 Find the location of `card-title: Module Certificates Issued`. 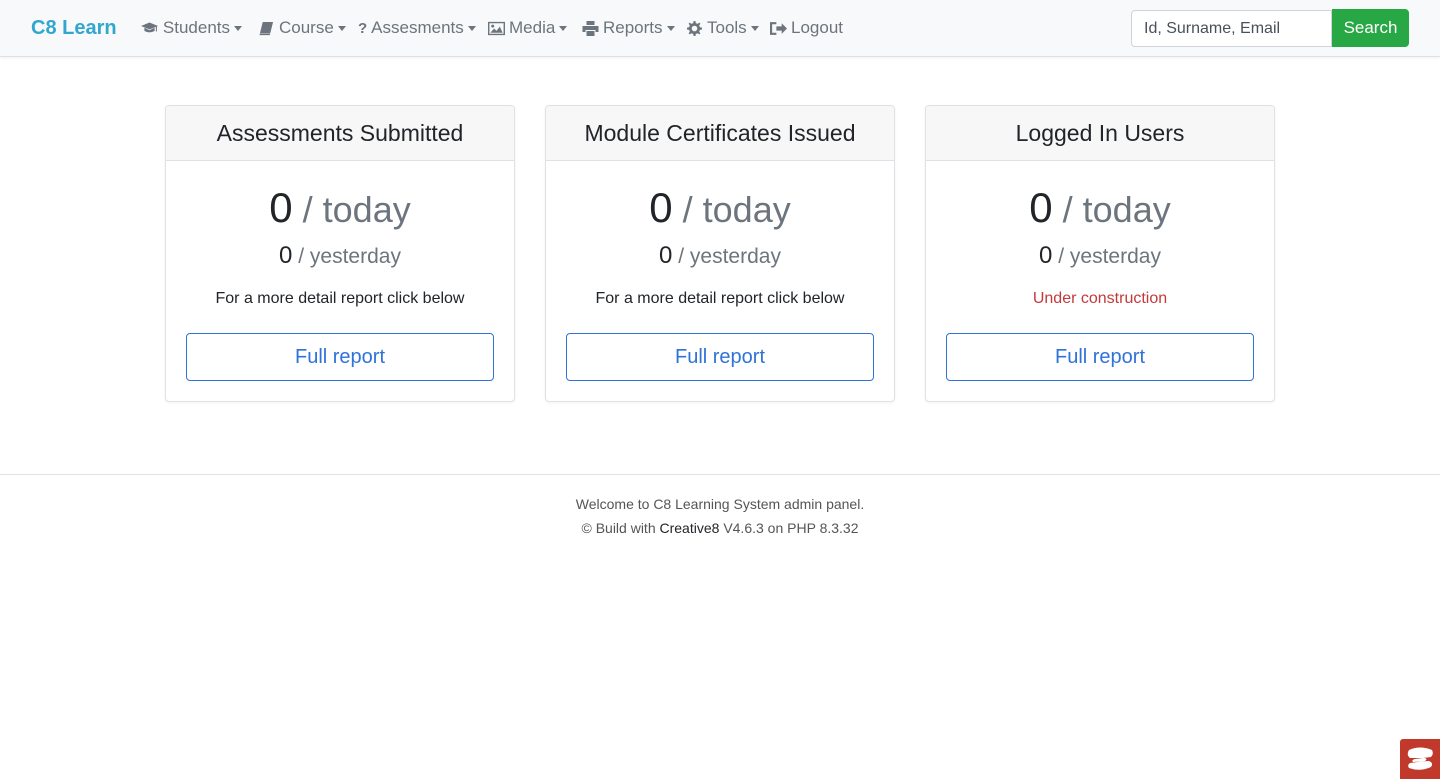

card-title: Module Certificates Issued is located at coordinates (720, 133).